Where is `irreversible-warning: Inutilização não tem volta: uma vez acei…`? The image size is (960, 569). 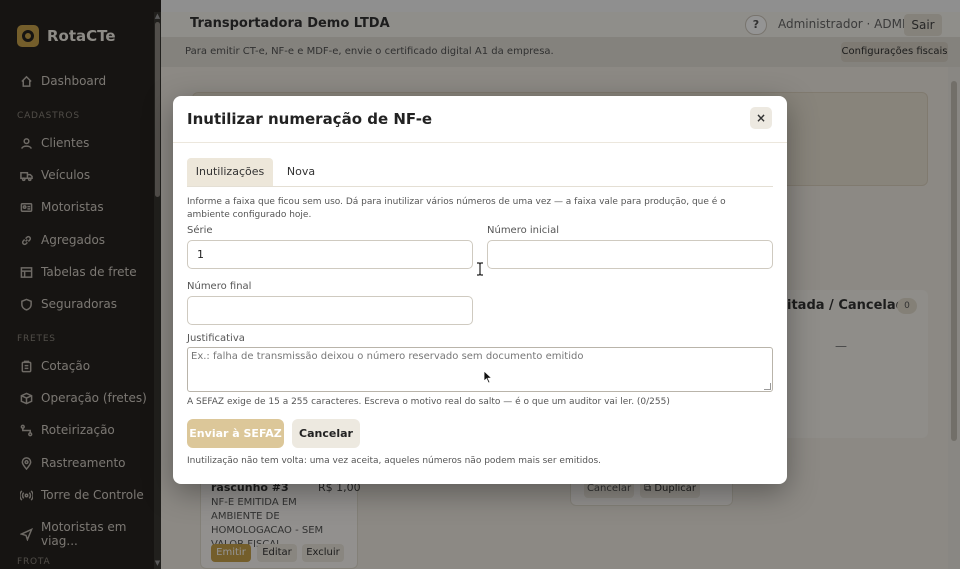 irreversible-warning: Inutilização não tem volta: uma vez acei… is located at coordinates (394, 461).